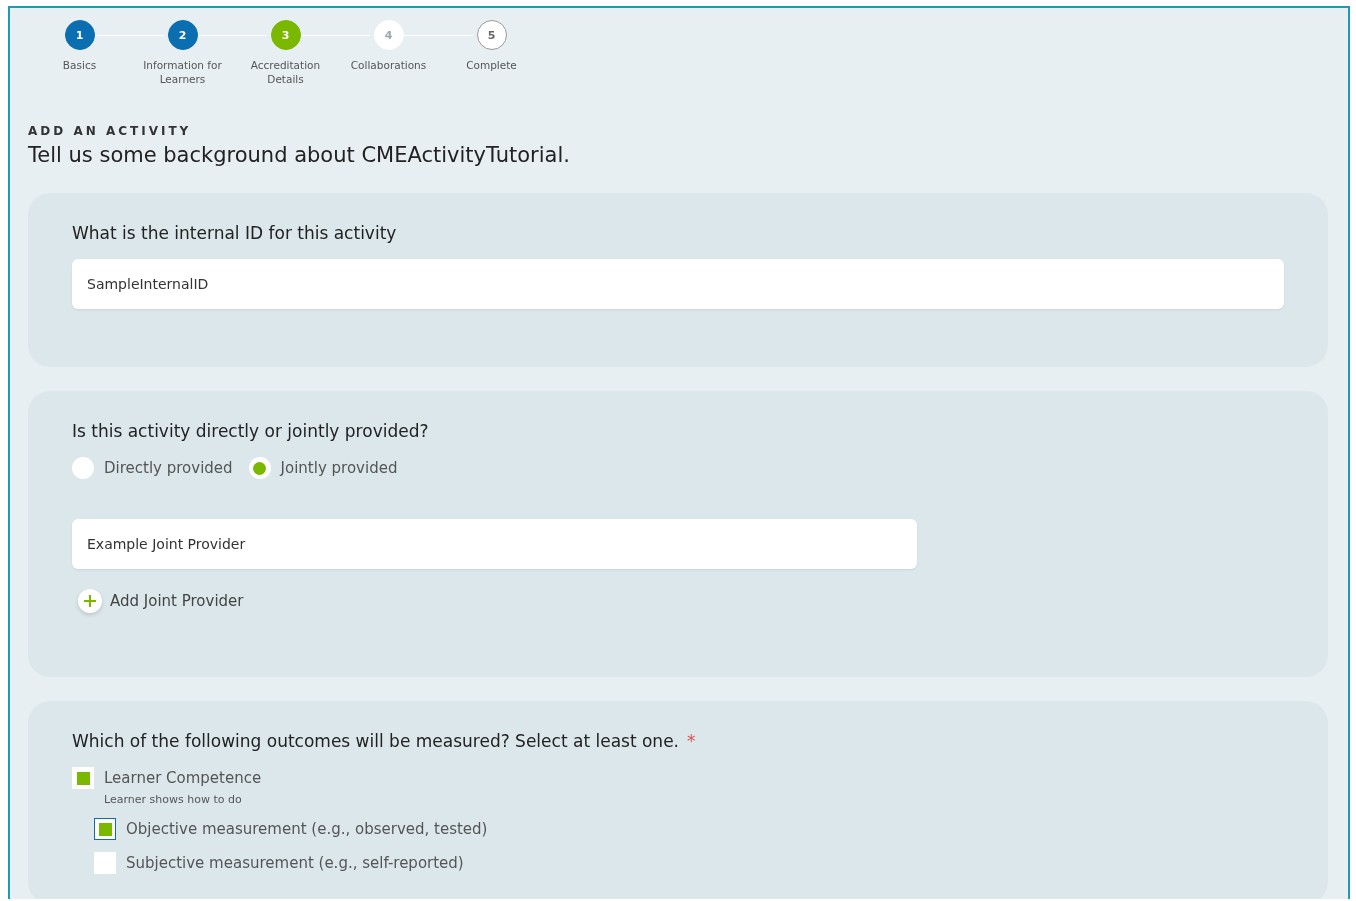 This screenshot has width=1356, height=901. Describe the element at coordinates (299, 155) in the screenshot. I see `page-heading: Tell us some background about CMEActivityTutorial.` at that location.